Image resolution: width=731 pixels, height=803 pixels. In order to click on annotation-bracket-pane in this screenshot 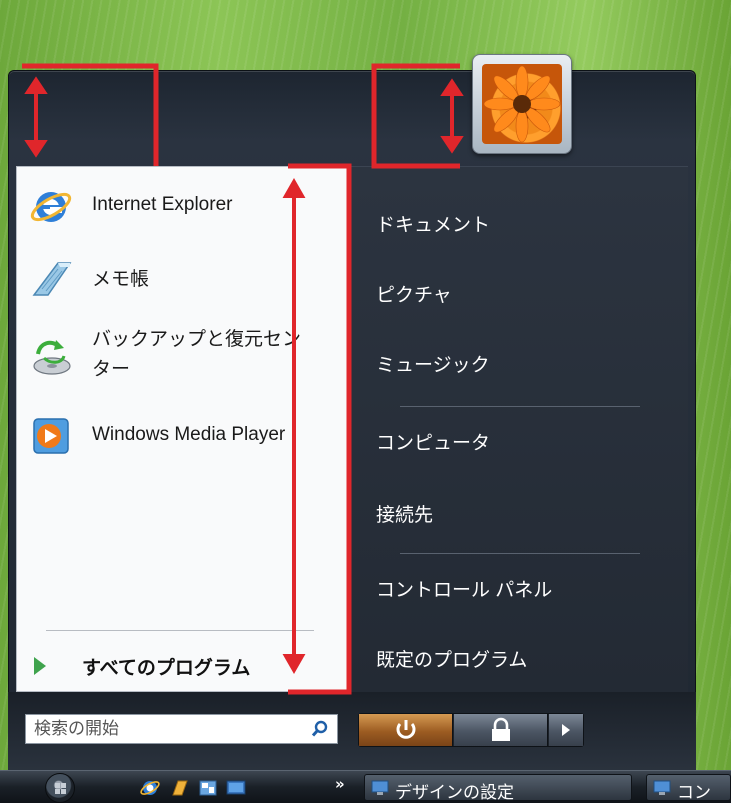, I will do `click(320, 429)`.